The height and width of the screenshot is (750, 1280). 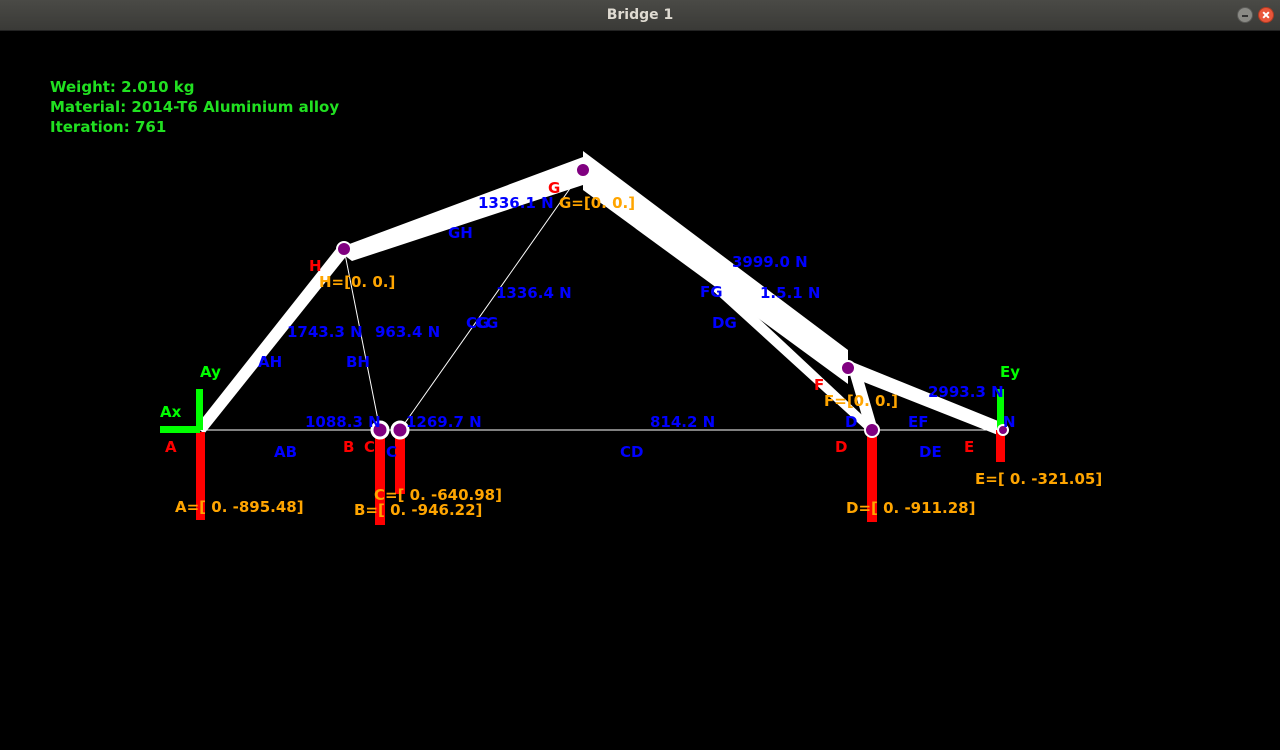 What do you see at coordinates (486, 323) in the screenshot?
I see `member-label-cg-overlap: CG` at bounding box center [486, 323].